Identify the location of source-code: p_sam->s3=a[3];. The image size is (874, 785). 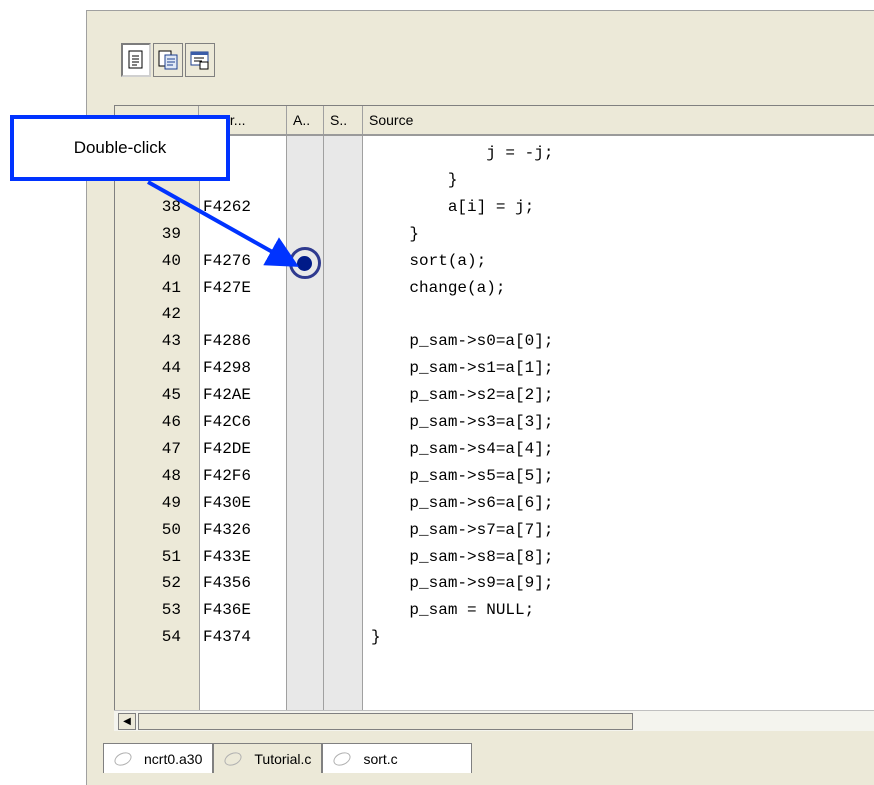
(462, 422).